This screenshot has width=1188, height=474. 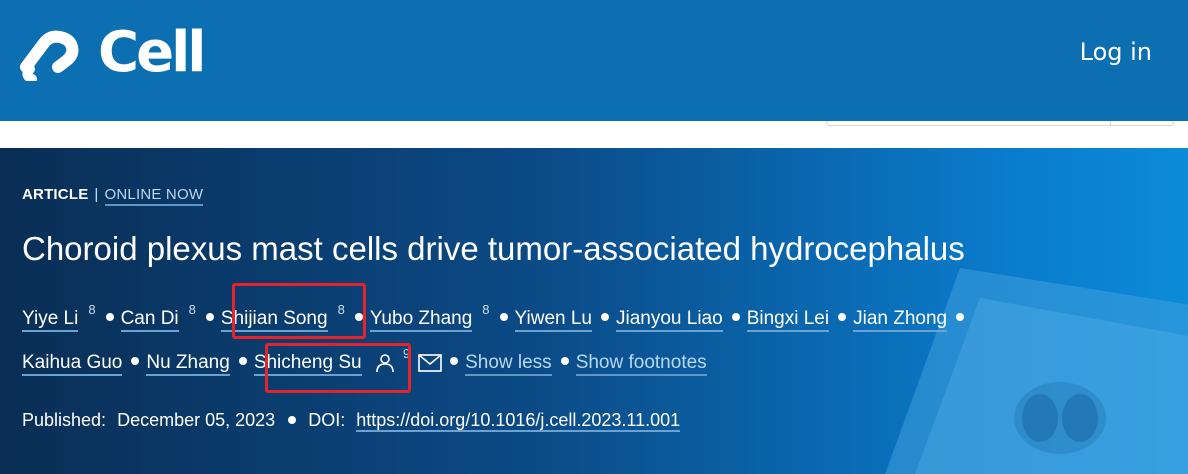 What do you see at coordinates (1110, 123) in the screenshot?
I see `search-box-divider` at bounding box center [1110, 123].